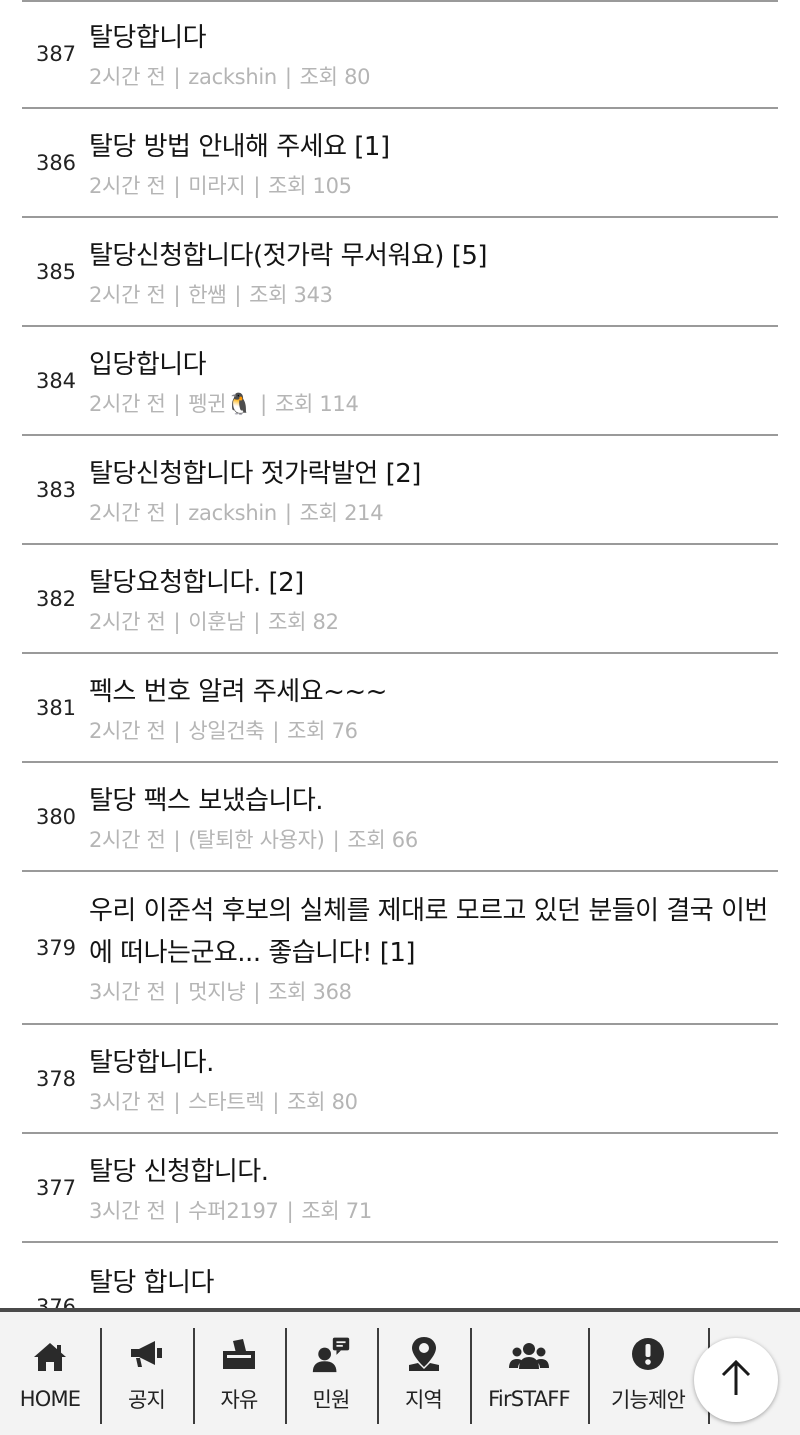 The height and width of the screenshot is (1435, 800). What do you see at coordinates (429, 583) in the screenshot?
I see `post-title: 탈당요청합니다. [2]` at bounding box center [429, 583].